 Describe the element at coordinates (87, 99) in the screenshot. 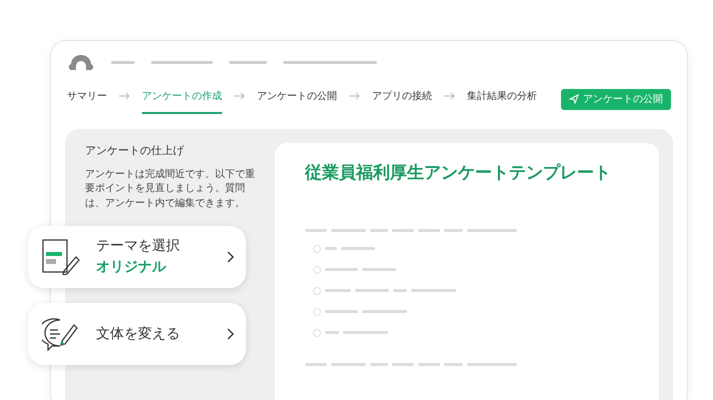

I see `step-tab: サマリー` at that location.